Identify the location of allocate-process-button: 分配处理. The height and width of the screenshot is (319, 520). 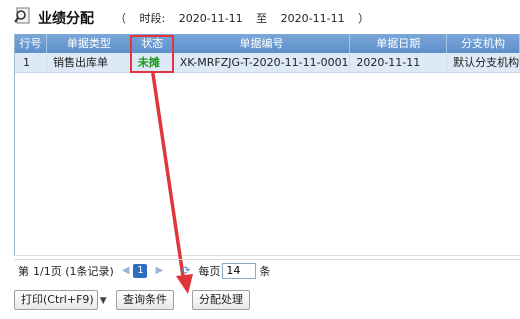
(221, 300).